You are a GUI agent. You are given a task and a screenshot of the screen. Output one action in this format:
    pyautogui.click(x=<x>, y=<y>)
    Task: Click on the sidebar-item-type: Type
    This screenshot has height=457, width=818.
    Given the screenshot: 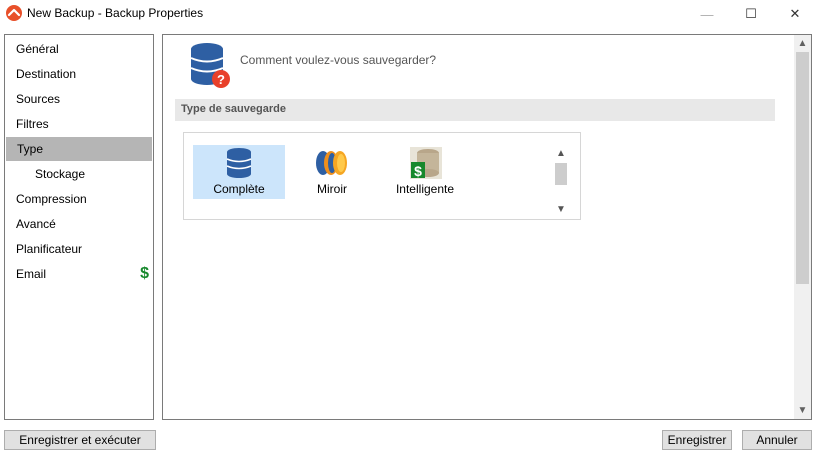 What is the action you would take?
    pyautogui.click(x=79, y=149)
    